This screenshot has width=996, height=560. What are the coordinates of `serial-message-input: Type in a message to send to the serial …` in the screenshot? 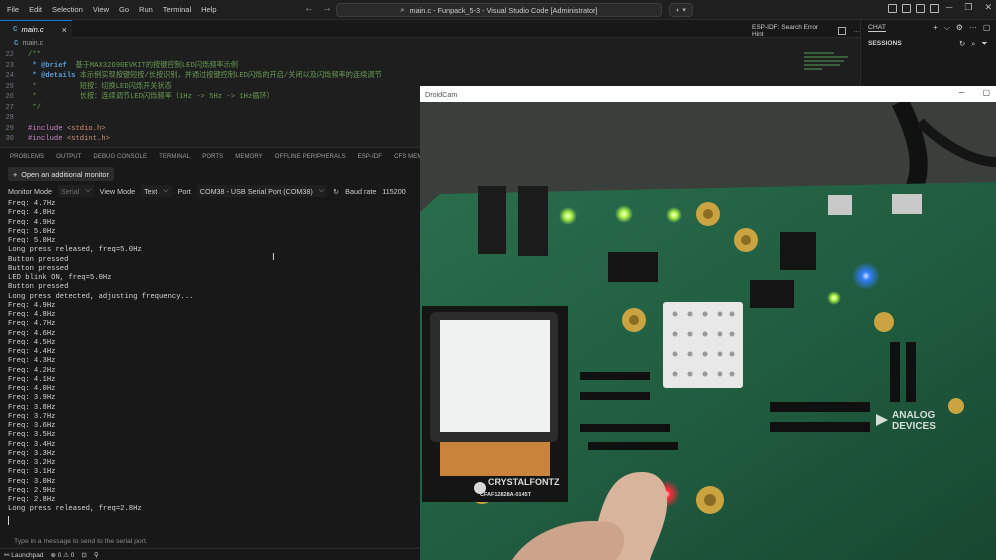 It's located at (212, 541).